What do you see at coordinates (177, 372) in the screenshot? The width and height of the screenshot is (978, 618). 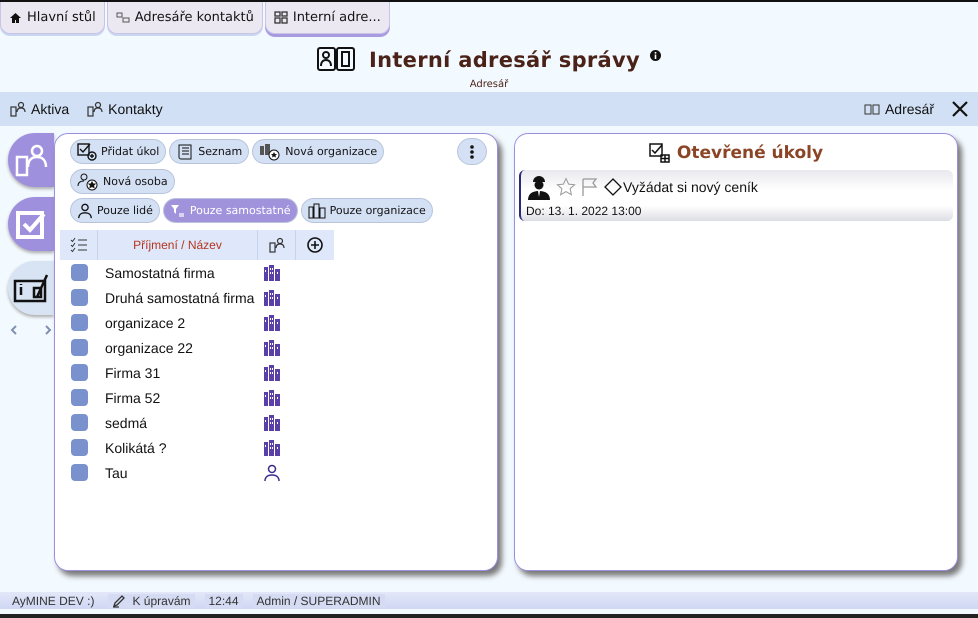 I see `contact-name: Firma 31` at bounding box center [177, 372].